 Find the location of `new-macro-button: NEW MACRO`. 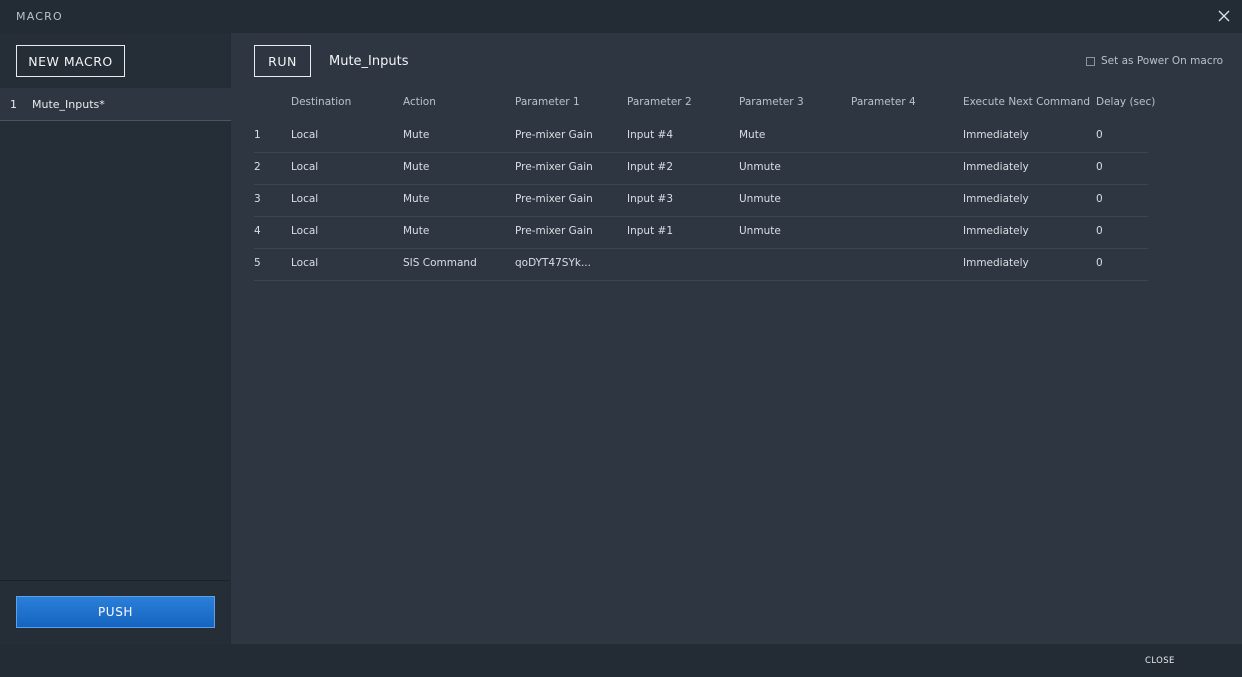

new-macro-button: NEW MACRO is located at coordinates (70, 61).